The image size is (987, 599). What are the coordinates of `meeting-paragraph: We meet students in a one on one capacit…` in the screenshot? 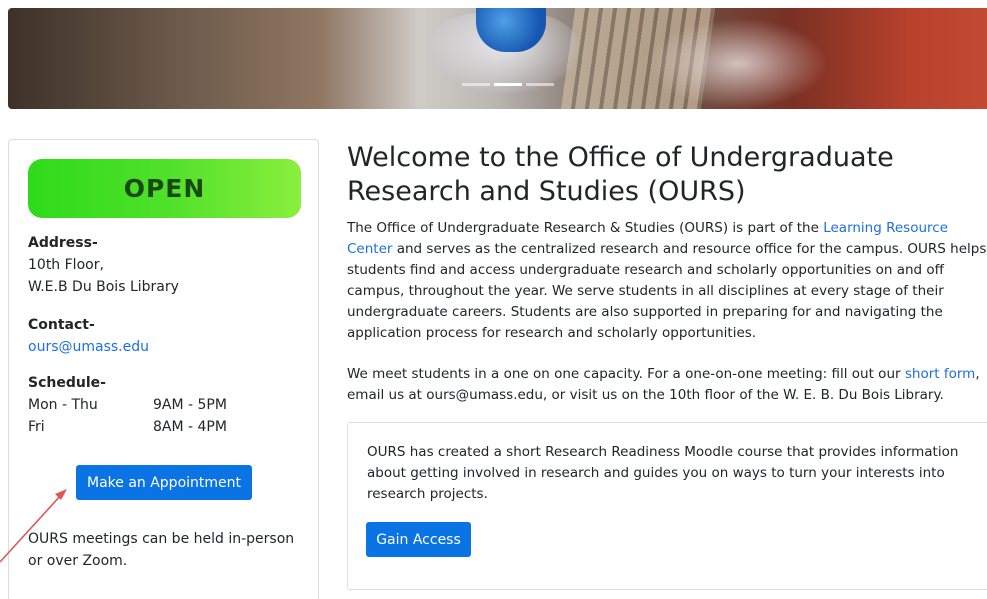 It's located at (667, 385).